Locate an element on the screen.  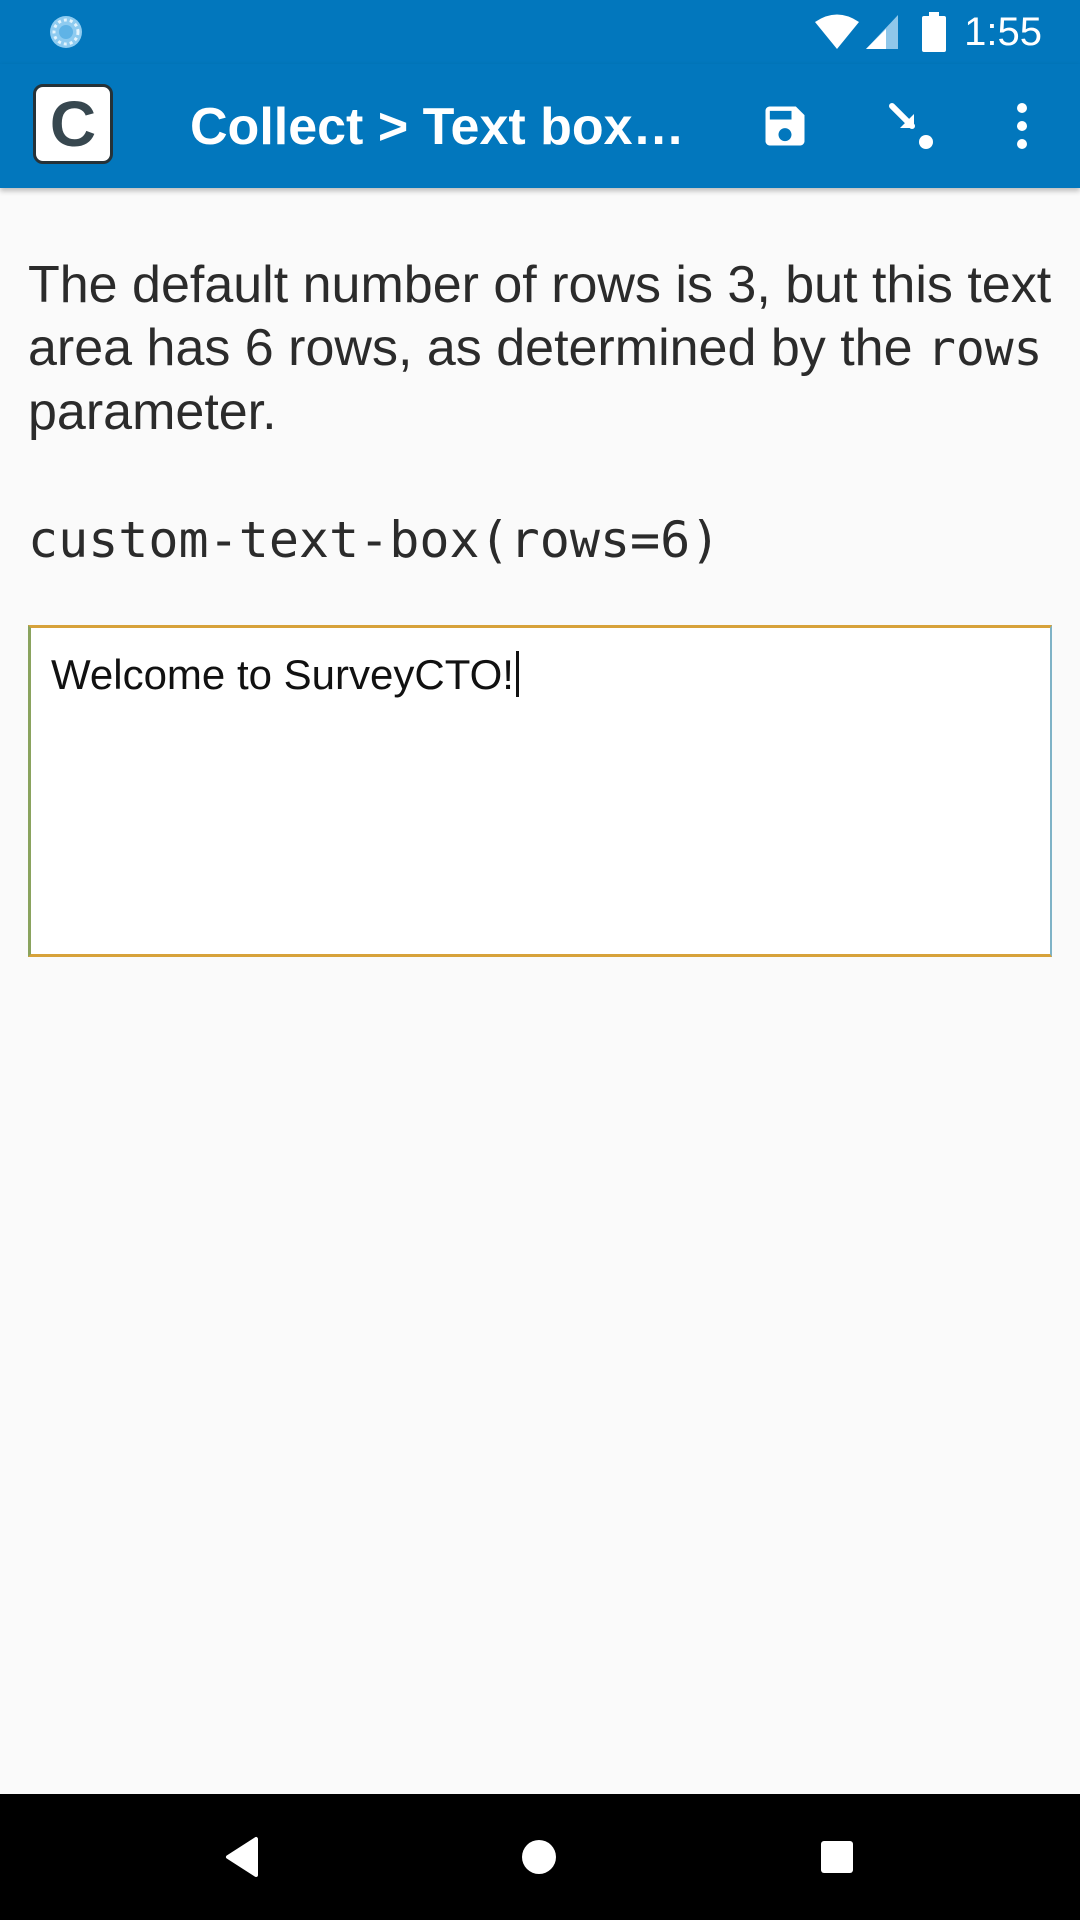
sync-loader-icon is located at coordinates (66, 32).